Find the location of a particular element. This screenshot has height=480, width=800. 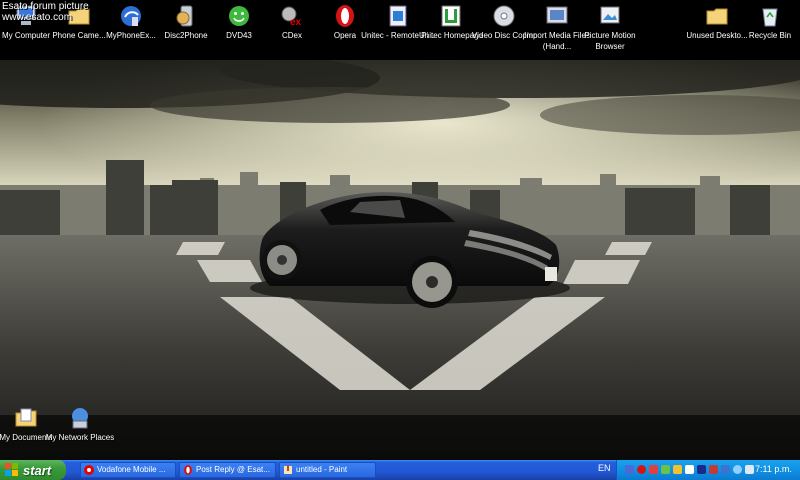

watermark-line-2: www.esato.com is located at coordinates (37, 17).